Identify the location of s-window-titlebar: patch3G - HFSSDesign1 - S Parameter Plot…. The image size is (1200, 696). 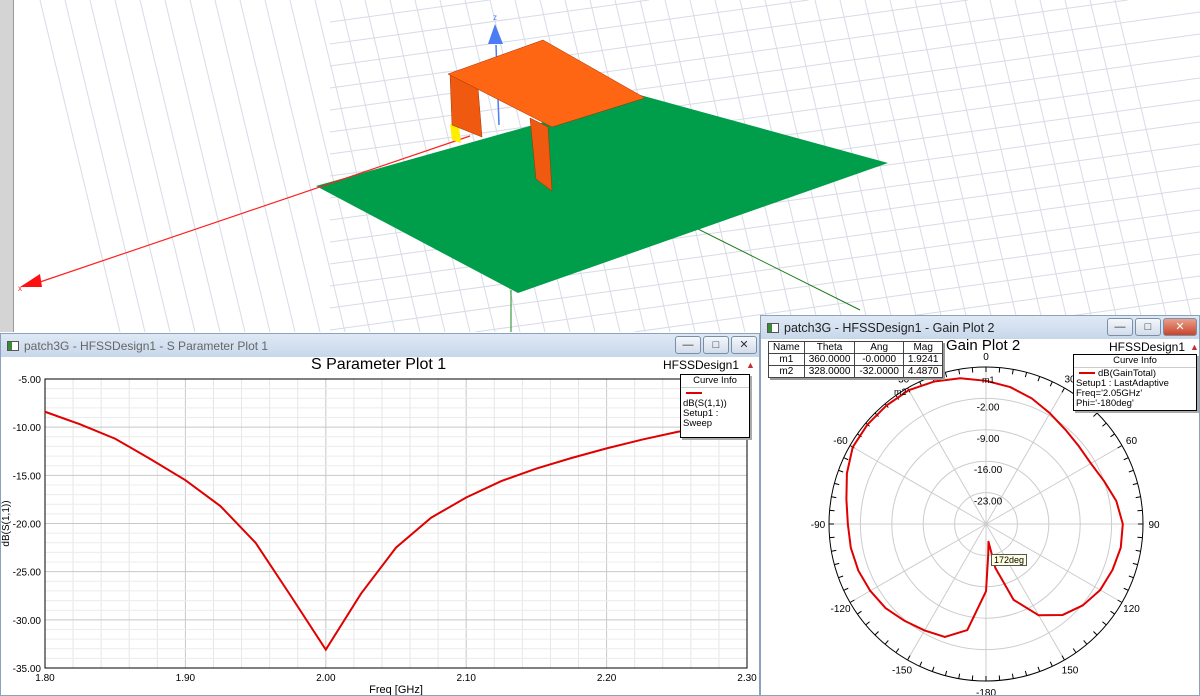
(380, 345).